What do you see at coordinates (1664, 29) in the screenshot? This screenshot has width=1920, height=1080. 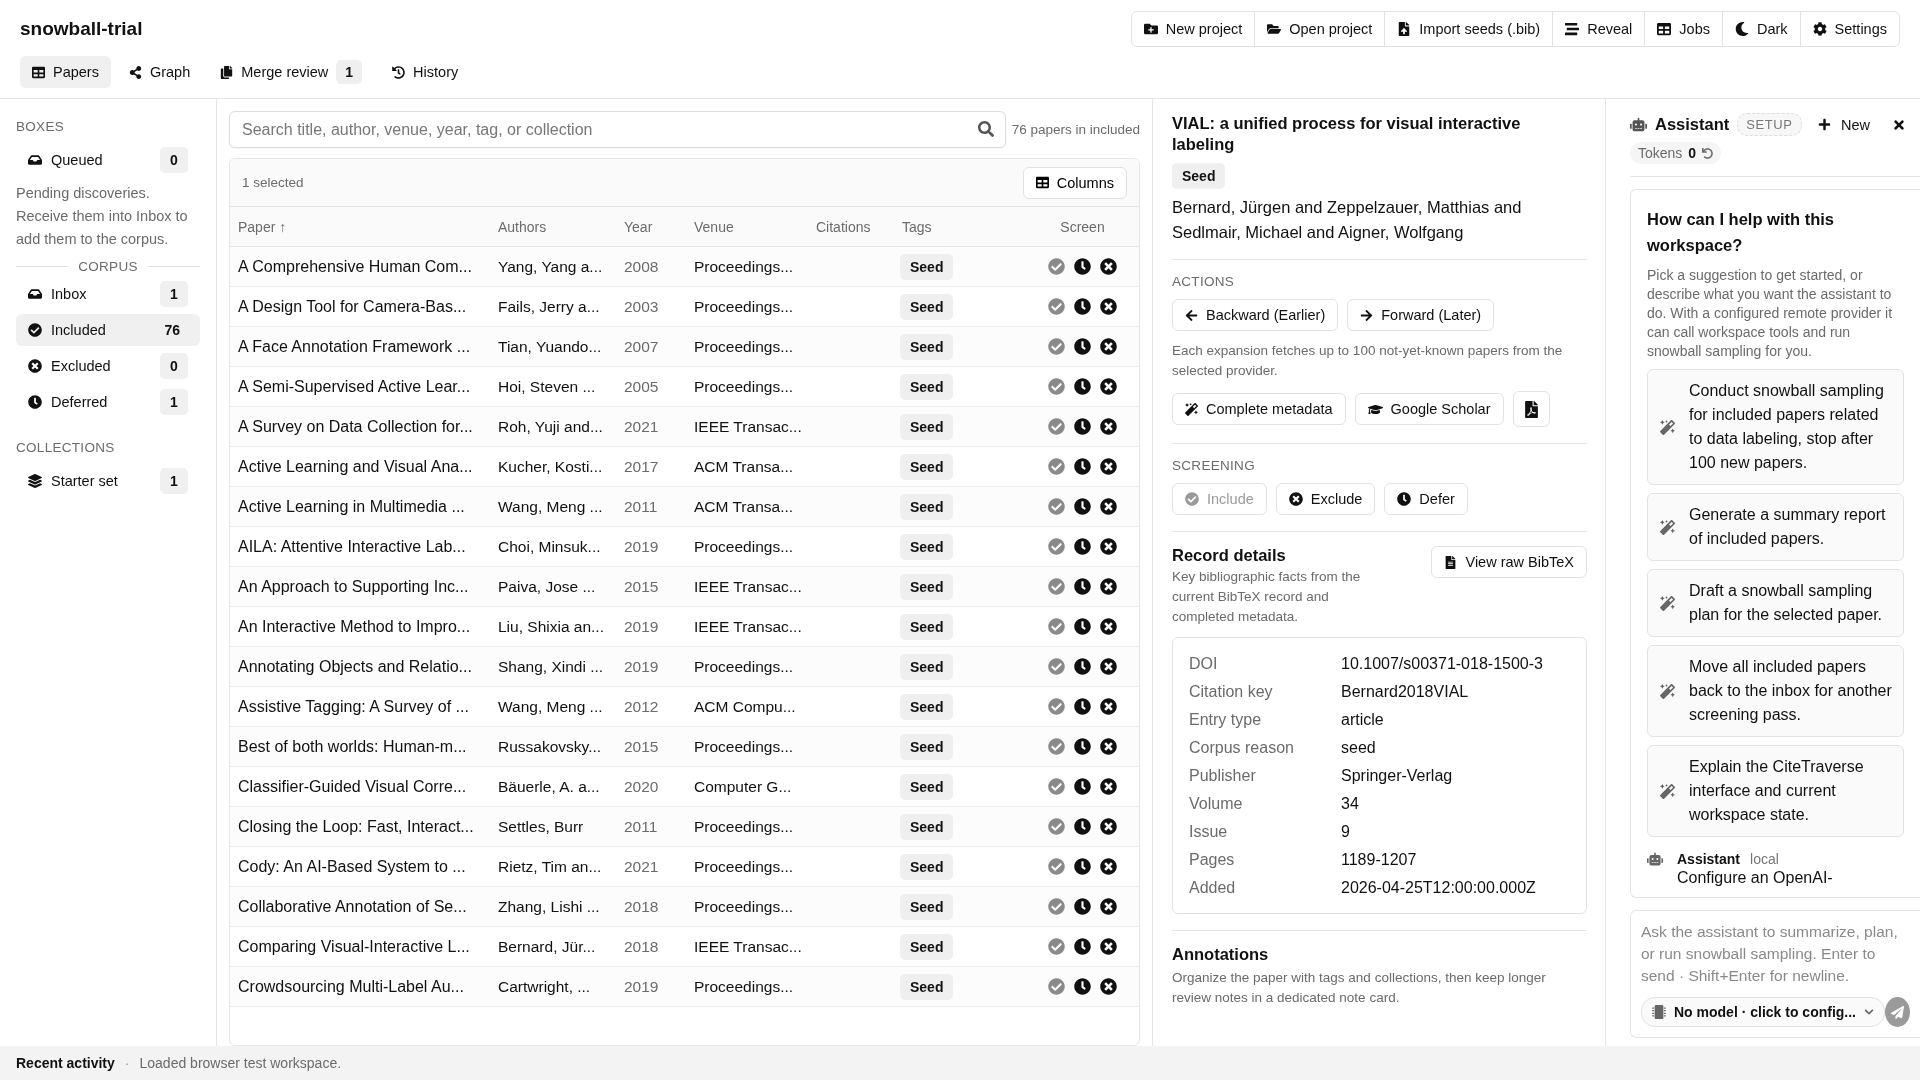 I see `table-icon` at bounding box center [1664, 29].